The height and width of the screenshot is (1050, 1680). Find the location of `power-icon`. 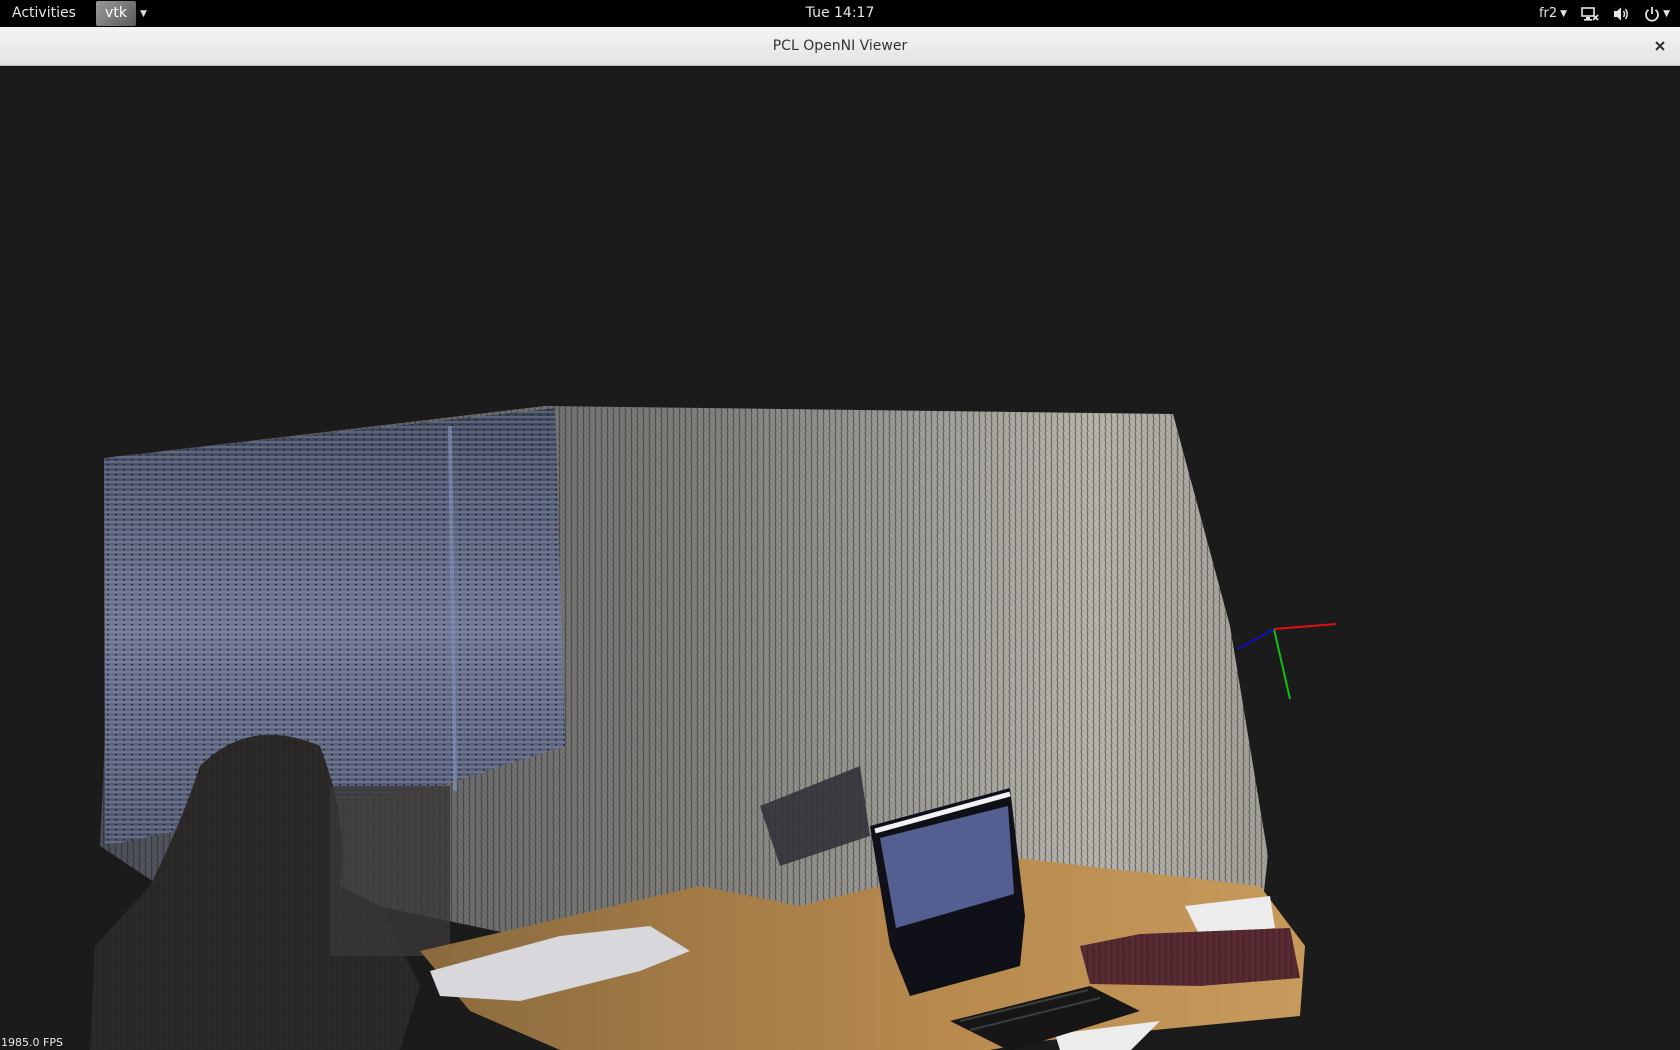

power-icon is located at coordinates (1652, 14).